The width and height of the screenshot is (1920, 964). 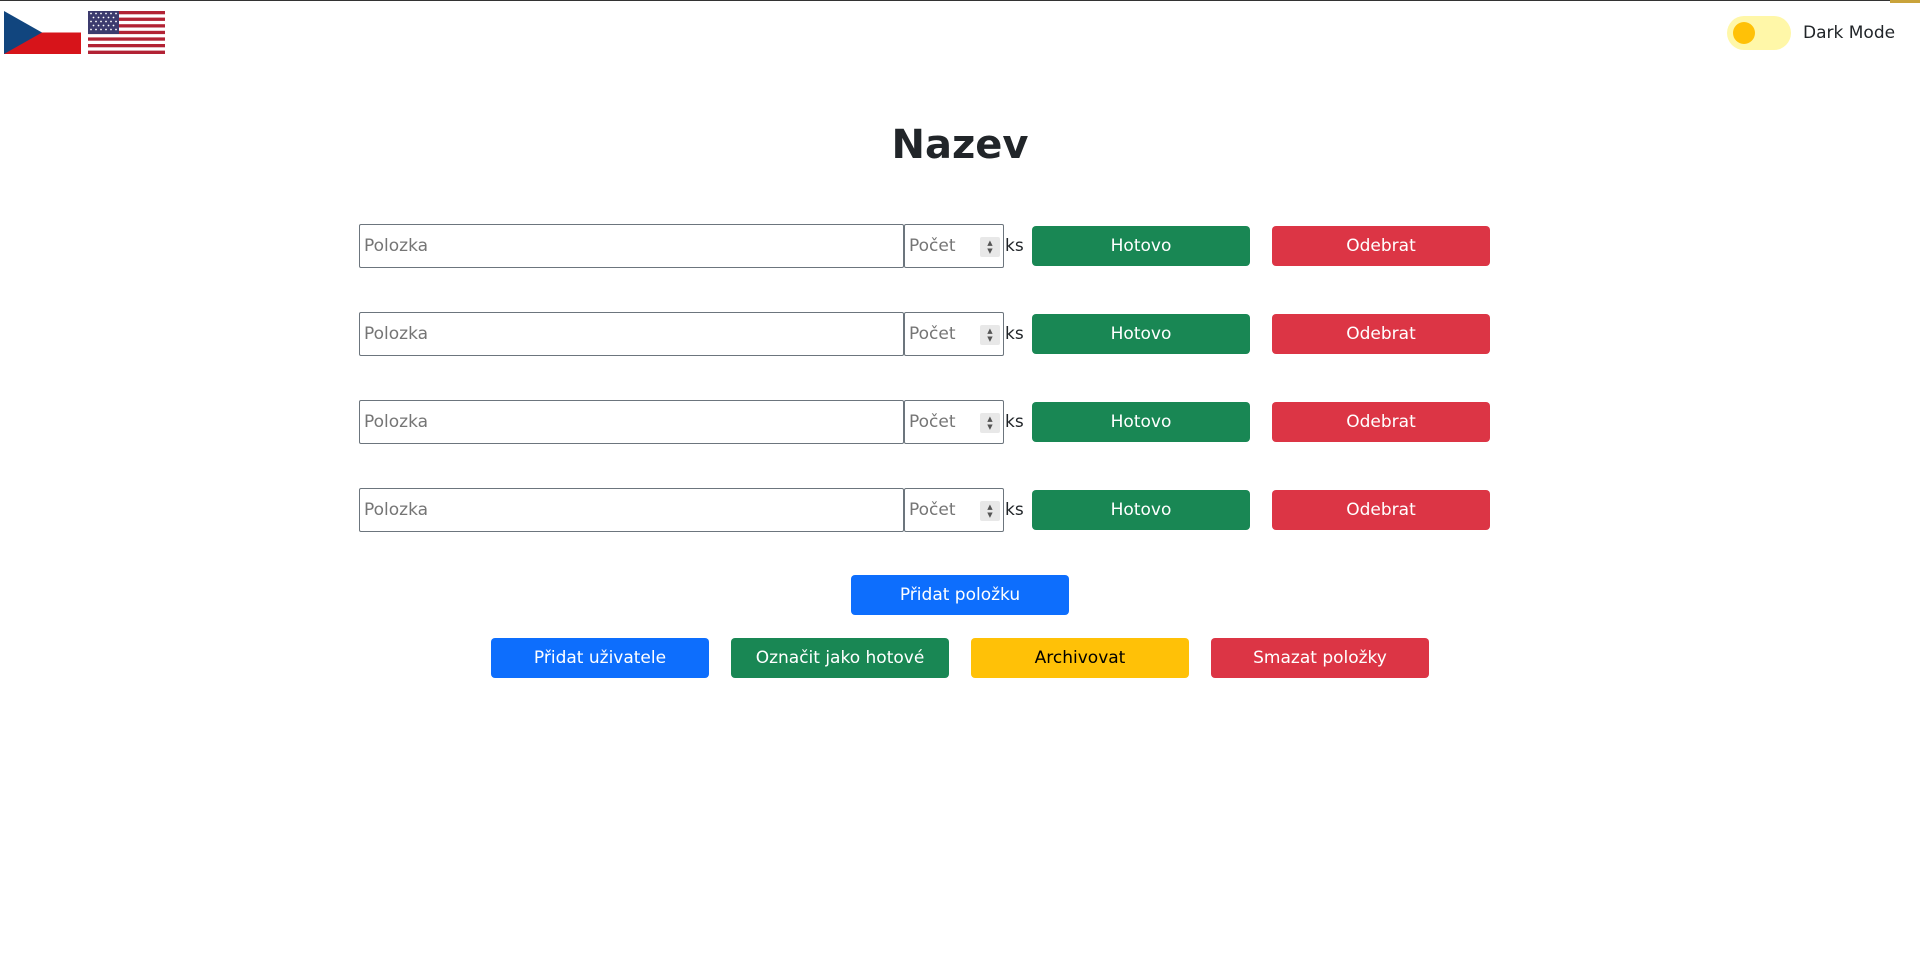 What do you see at coordinates (960, 145) in the screenshot?
I see `page-title: Nazev` at bounding box center [960, 145].